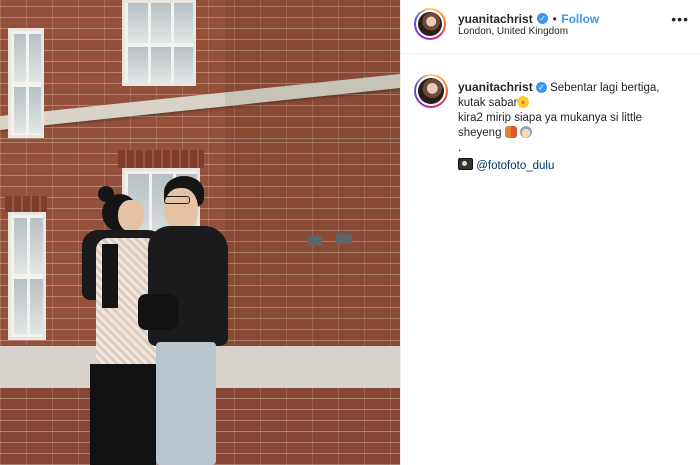  I want to click on header-username: yuanitachrist, so click(495, 19).